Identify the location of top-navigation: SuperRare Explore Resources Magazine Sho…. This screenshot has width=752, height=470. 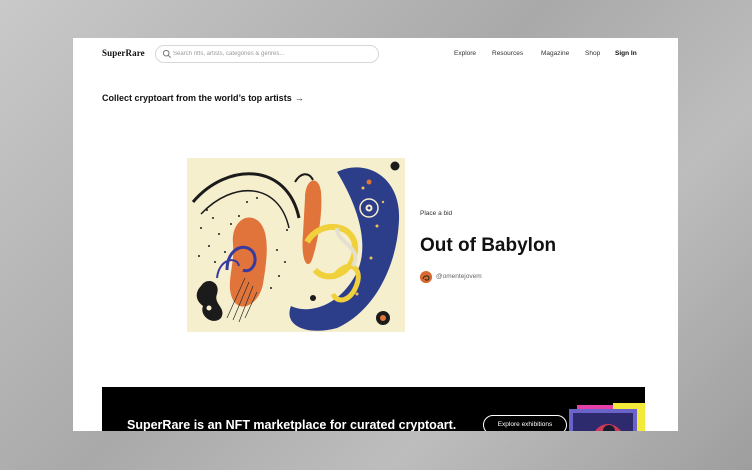
(375, 55).